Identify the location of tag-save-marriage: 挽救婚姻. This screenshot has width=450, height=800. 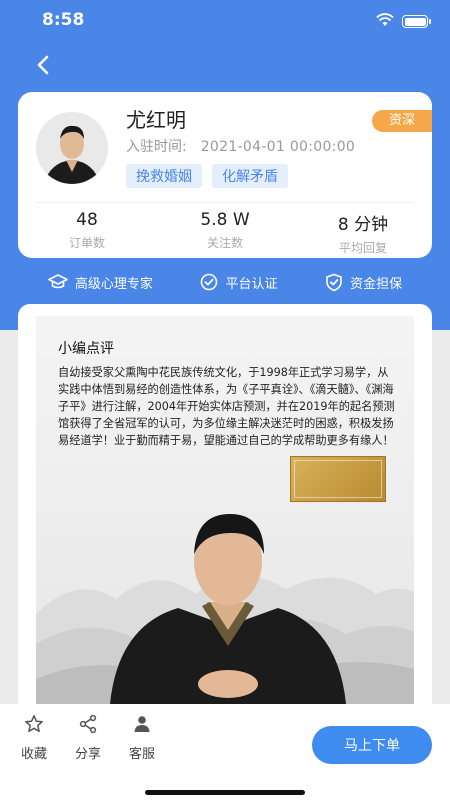
(164, 176).